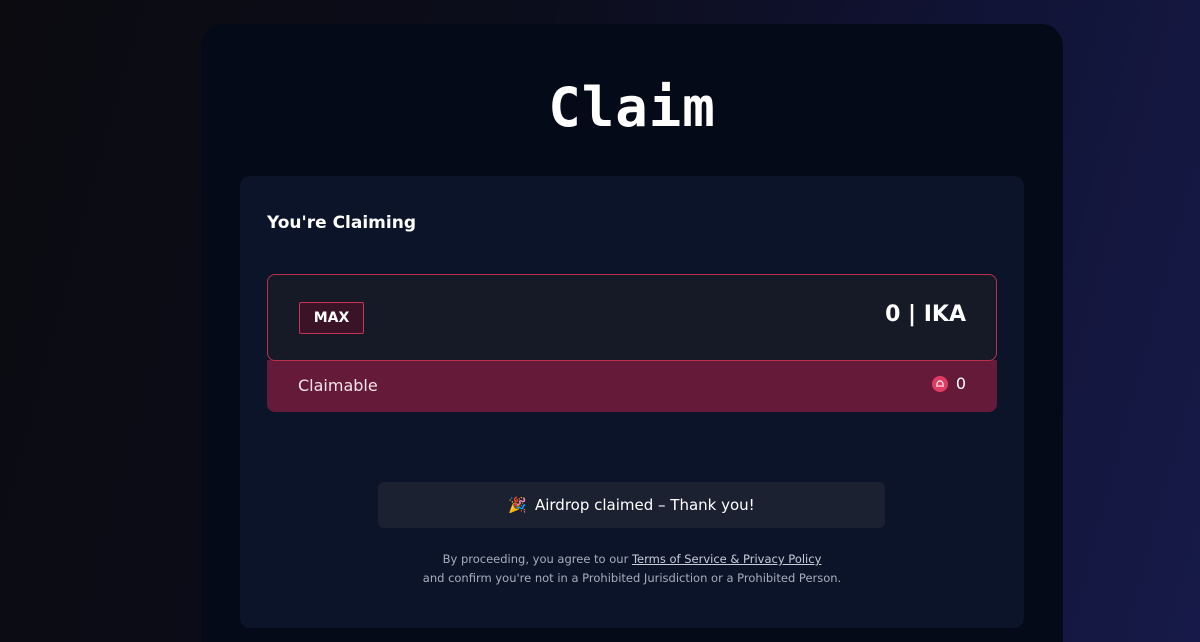 The image size is (1200, 642). I want to click on status-label: Airdrop claimed – Thank you!, so click(644, 505).